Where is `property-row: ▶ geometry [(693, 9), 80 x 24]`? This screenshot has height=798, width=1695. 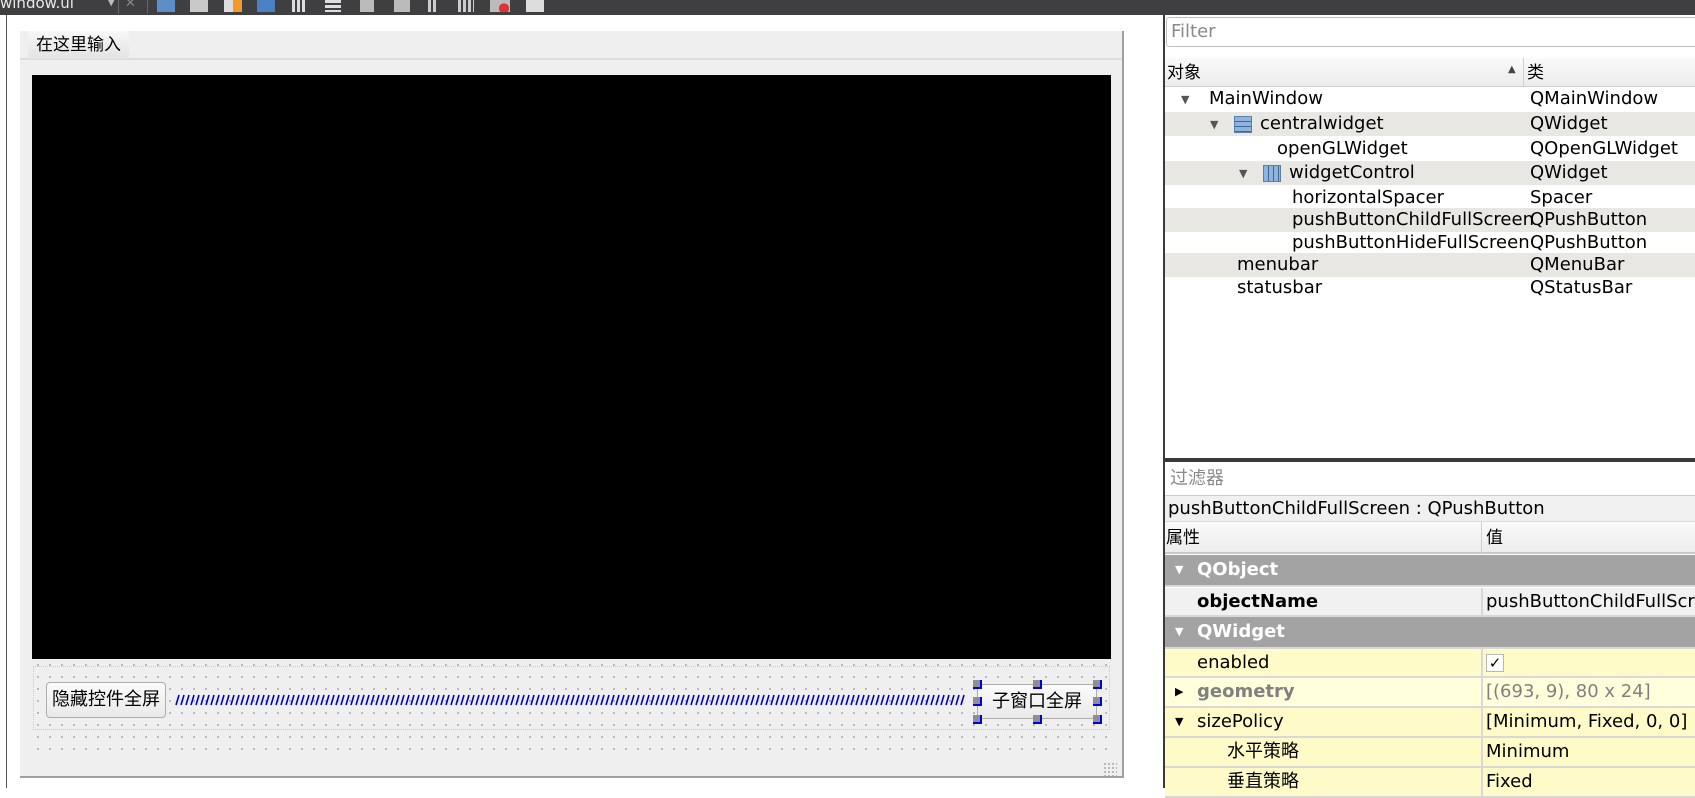
property-row: ▶ geometry [(693, 9), 80 x 24] is located at coordinates (1430, 693).